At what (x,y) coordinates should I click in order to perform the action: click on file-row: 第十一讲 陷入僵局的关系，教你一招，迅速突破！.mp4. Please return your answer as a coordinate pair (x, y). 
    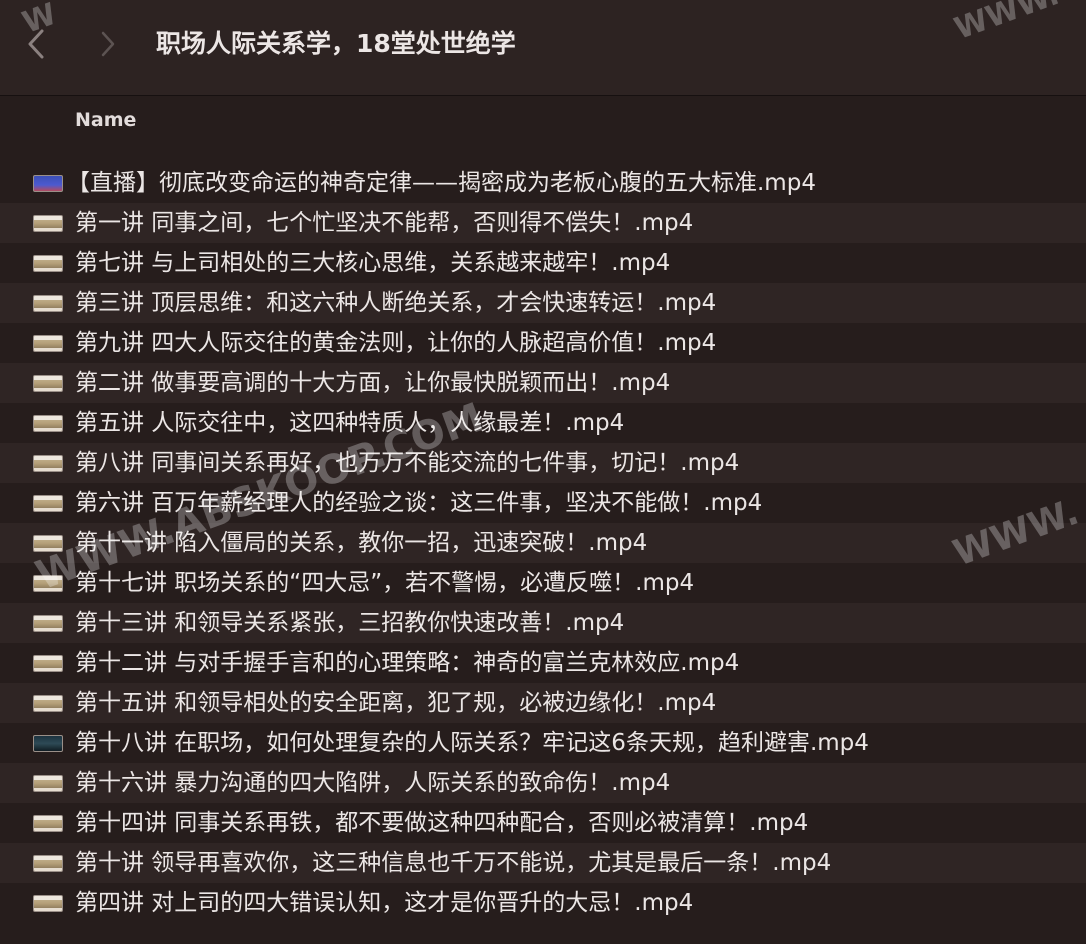
    Looking at the image, I should click on (543, 543).